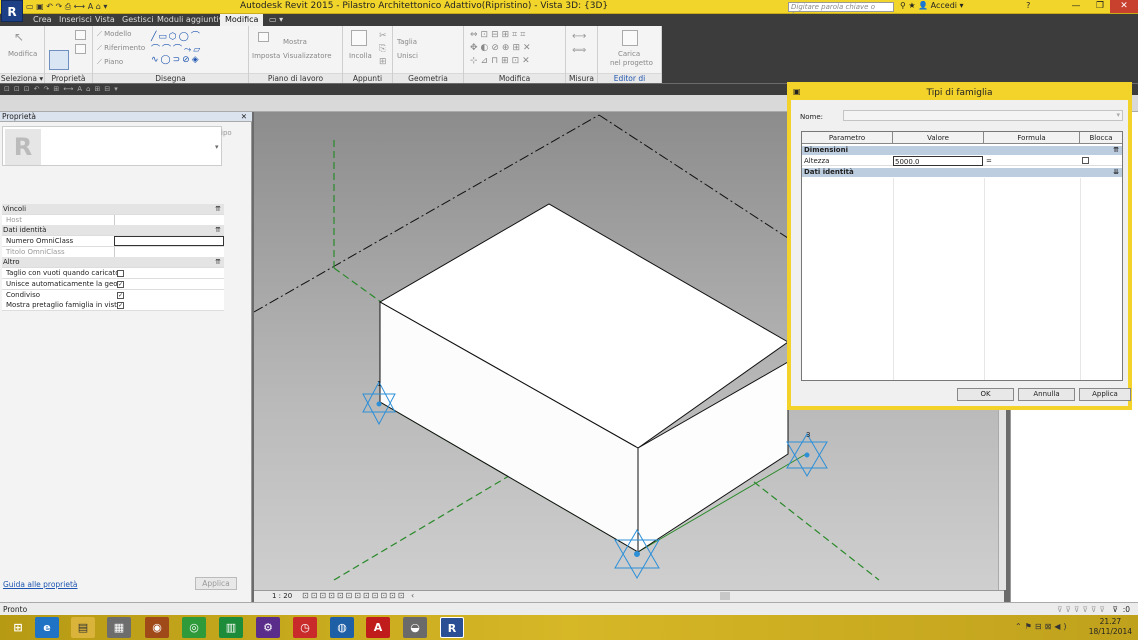 The image size is (1138, 640). Describe the element at coordinates (110, 62) in the screenshot. I see `draw-piano: ⟋ Piano` at that location.